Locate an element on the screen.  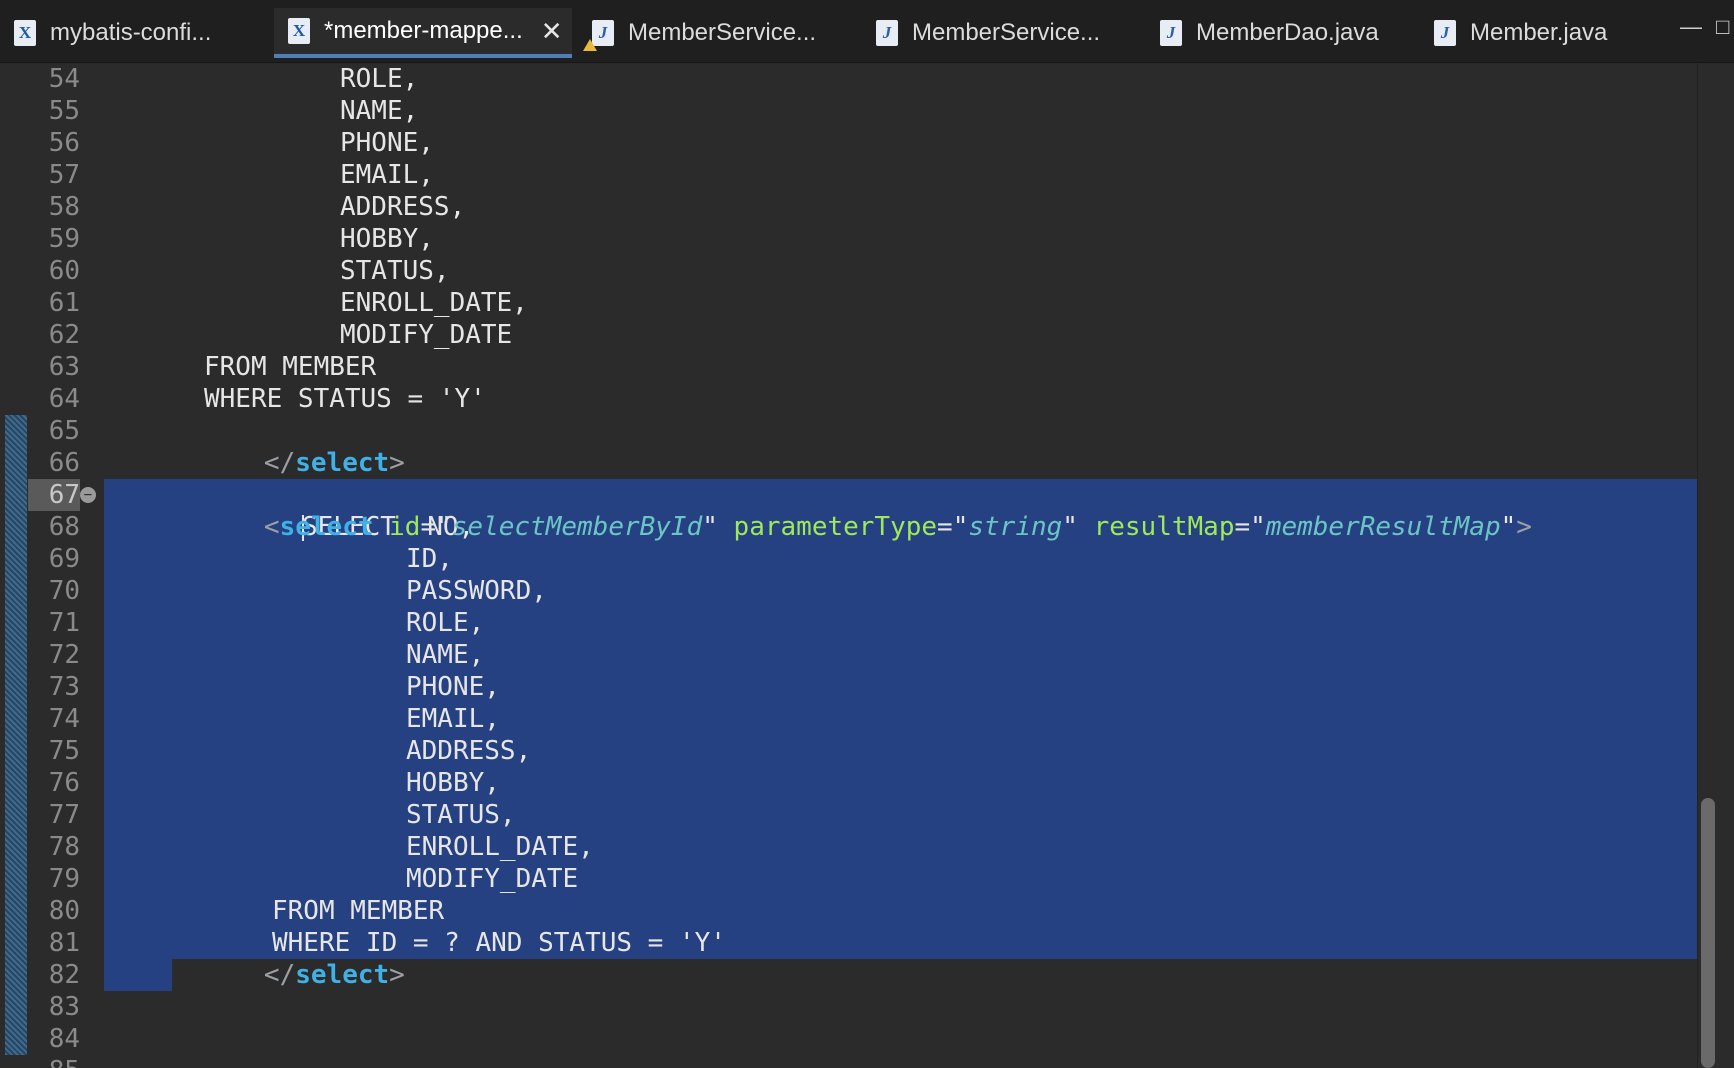
tab-member-dao: J MemberDao.java is located at coordinates (1281, 33).